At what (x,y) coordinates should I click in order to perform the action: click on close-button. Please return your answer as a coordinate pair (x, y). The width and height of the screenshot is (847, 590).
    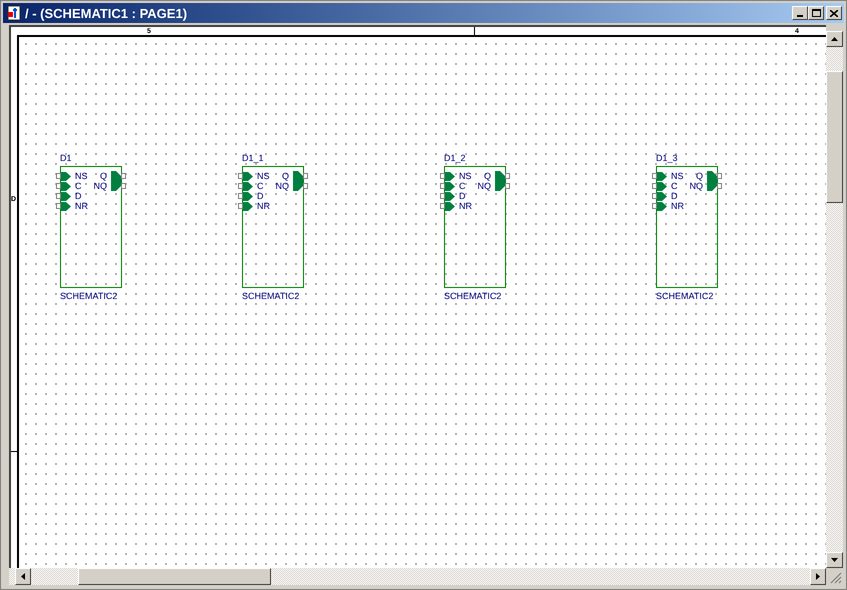
    Looking at the image, I should click on (834, 13).